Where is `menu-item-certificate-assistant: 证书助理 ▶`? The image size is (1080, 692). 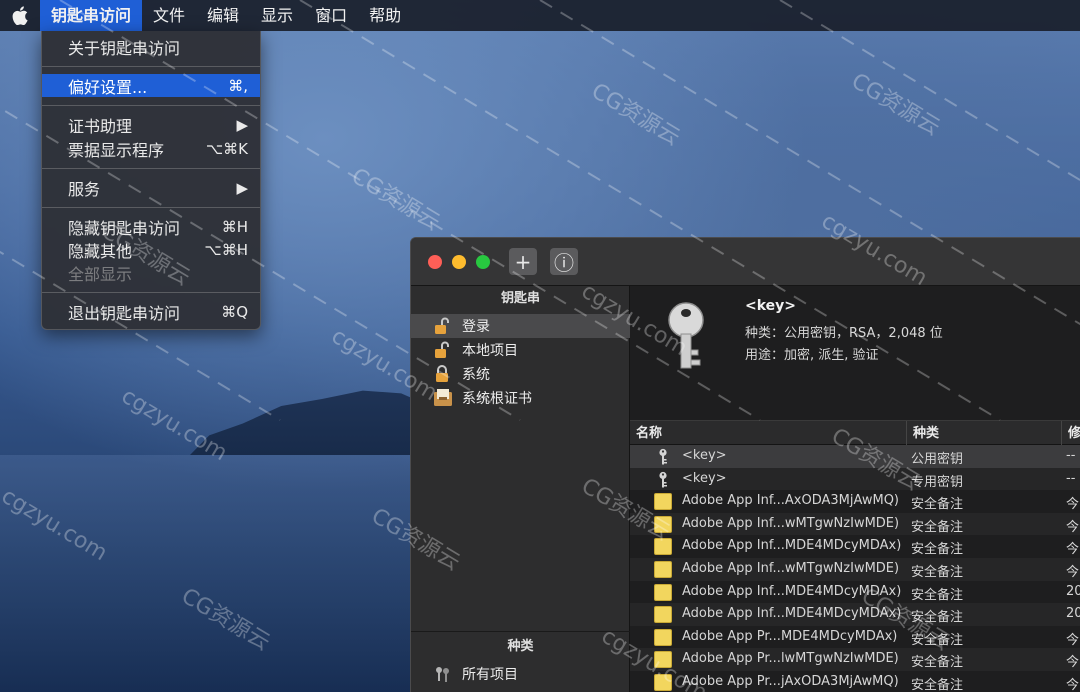 menu-item-certificate-assistant: 证书助理 ▶ is located at coordinates (151, 124).